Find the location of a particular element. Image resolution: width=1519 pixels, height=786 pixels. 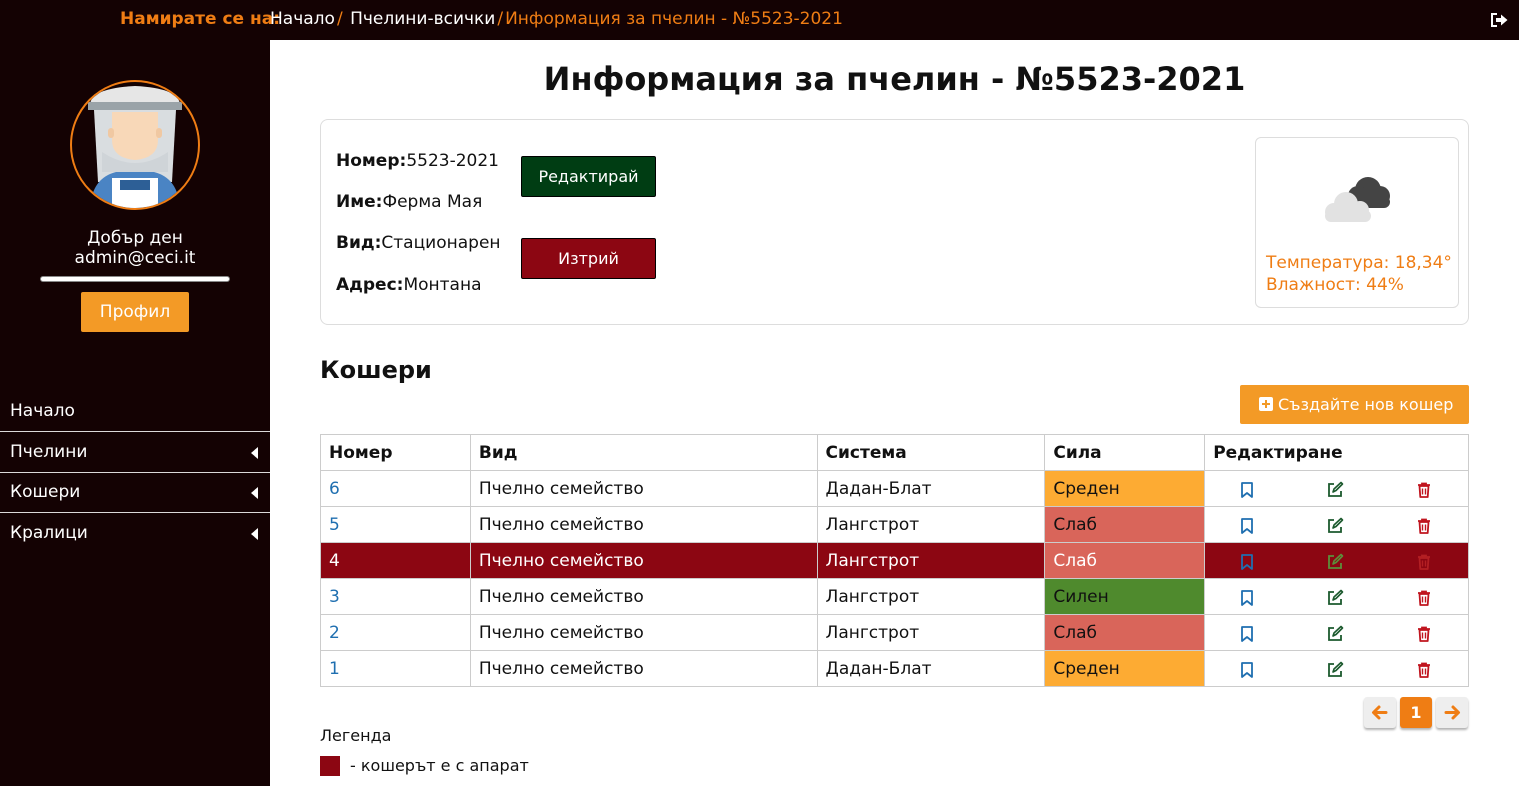

breadcrumb-current: Информация за пчелин - №5523-2021 is located at coordinates (674, 19).